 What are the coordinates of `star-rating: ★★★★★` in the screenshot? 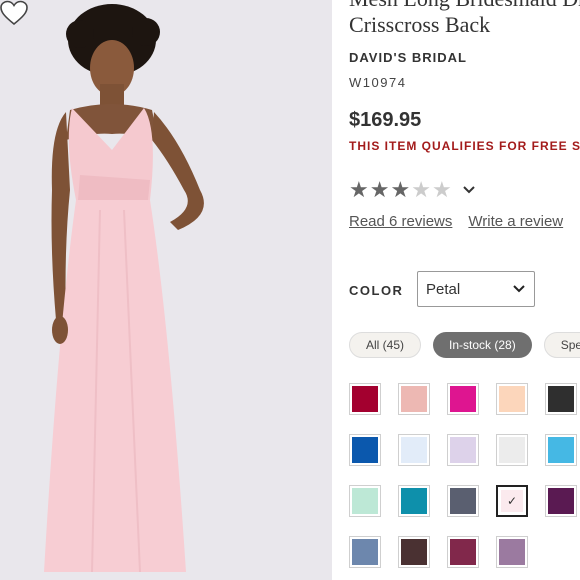 It's located at (401, 190).